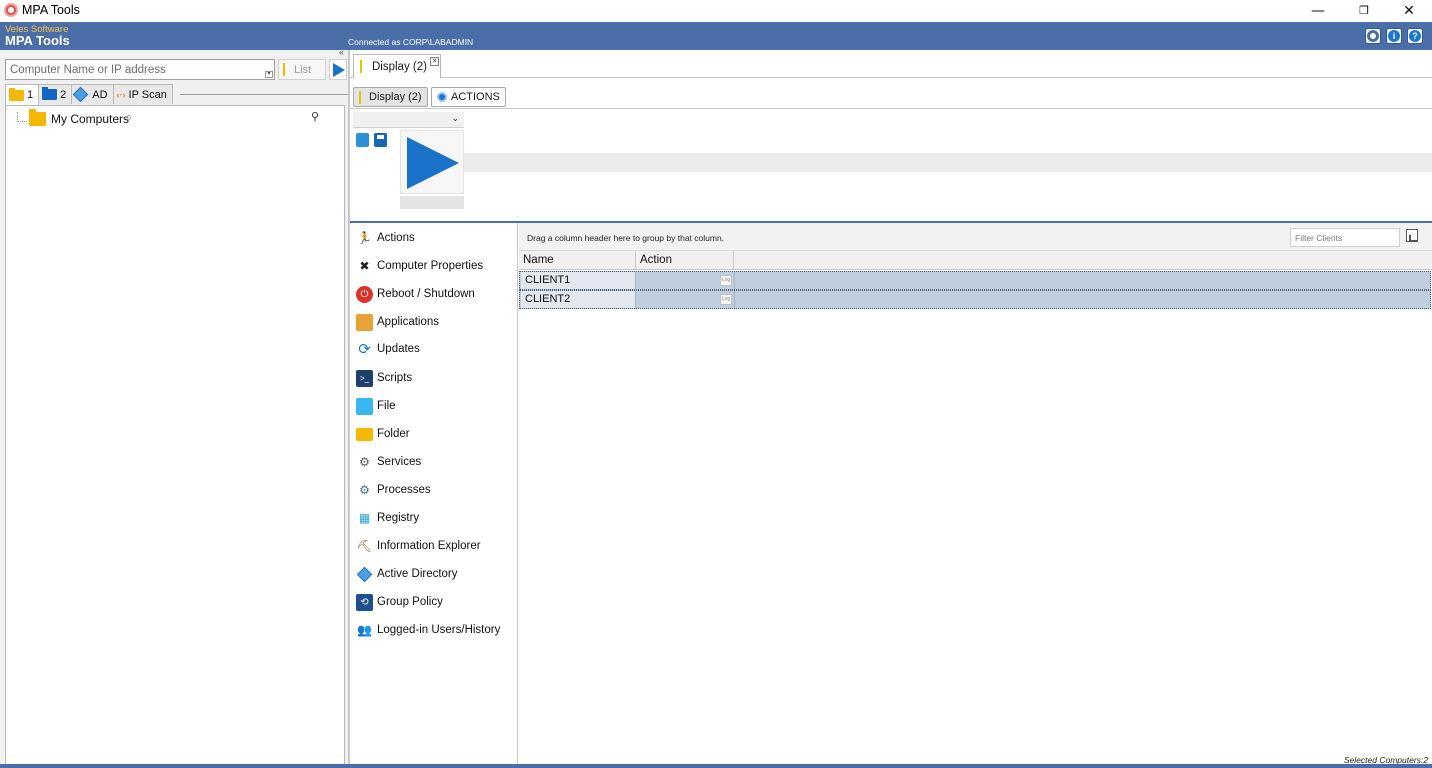  What do you see at coordinates (411, 42) in the screenshot?
I see `connection-status: Connected as CORP\LABADMIN` at bounding box center [411, 42].